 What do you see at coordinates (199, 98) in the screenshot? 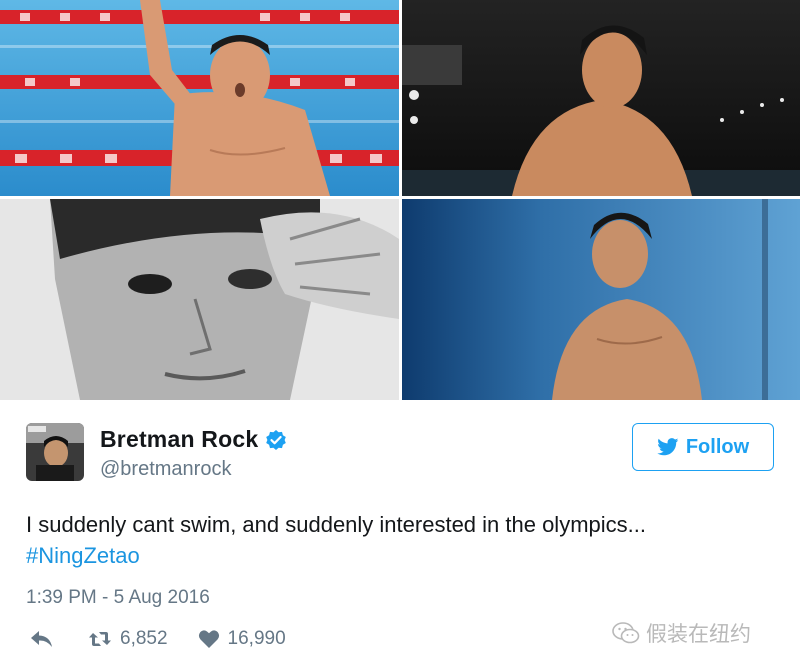
I see `swimmer-pool-celebration-photo` at bounding box center [199, 98].